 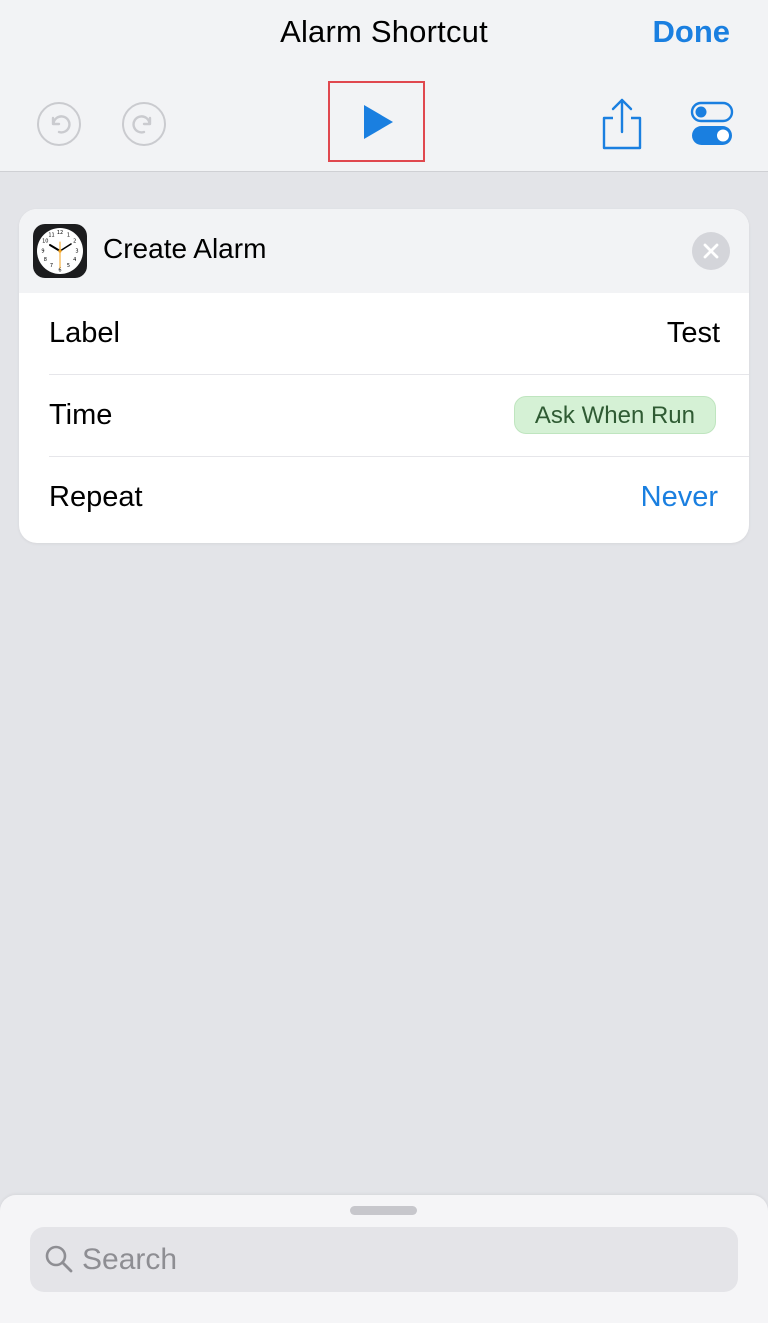 I want to click on redo-icon, so click(x=144, y=124).